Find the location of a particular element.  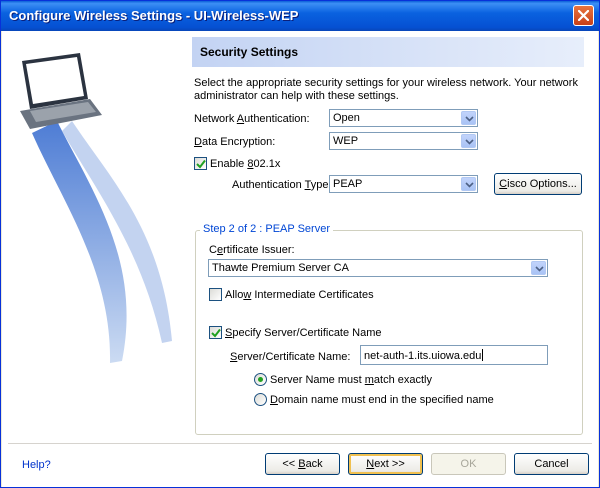

cert-issuer-label: Certificate Issuer: is located at coordinates (252, 250).